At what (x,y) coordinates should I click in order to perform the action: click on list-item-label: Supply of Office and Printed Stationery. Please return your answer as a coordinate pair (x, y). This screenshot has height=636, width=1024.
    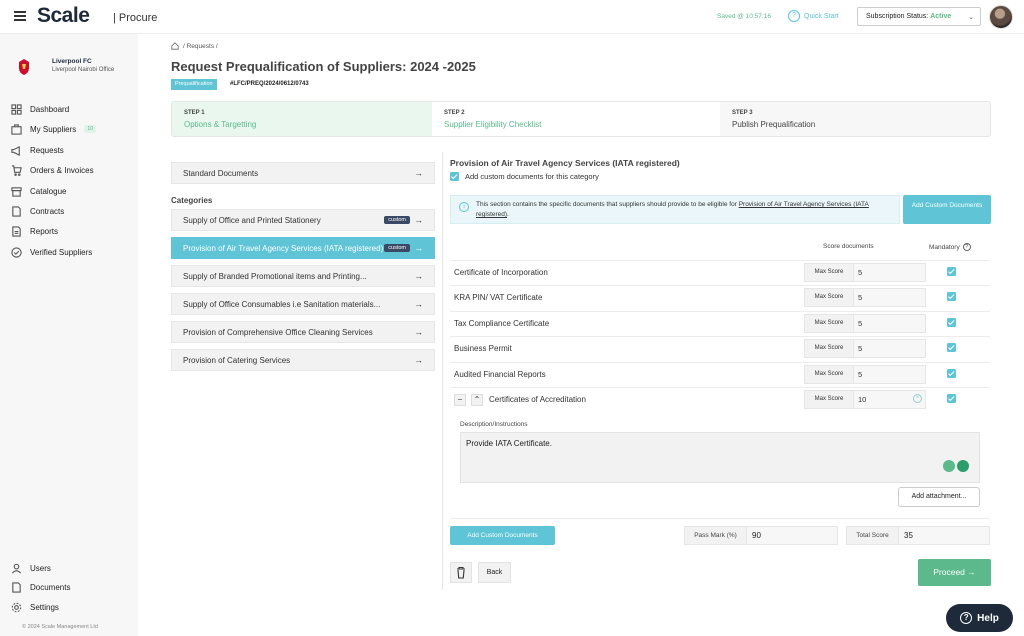
    Looking at the image, I should click on (252, 220).